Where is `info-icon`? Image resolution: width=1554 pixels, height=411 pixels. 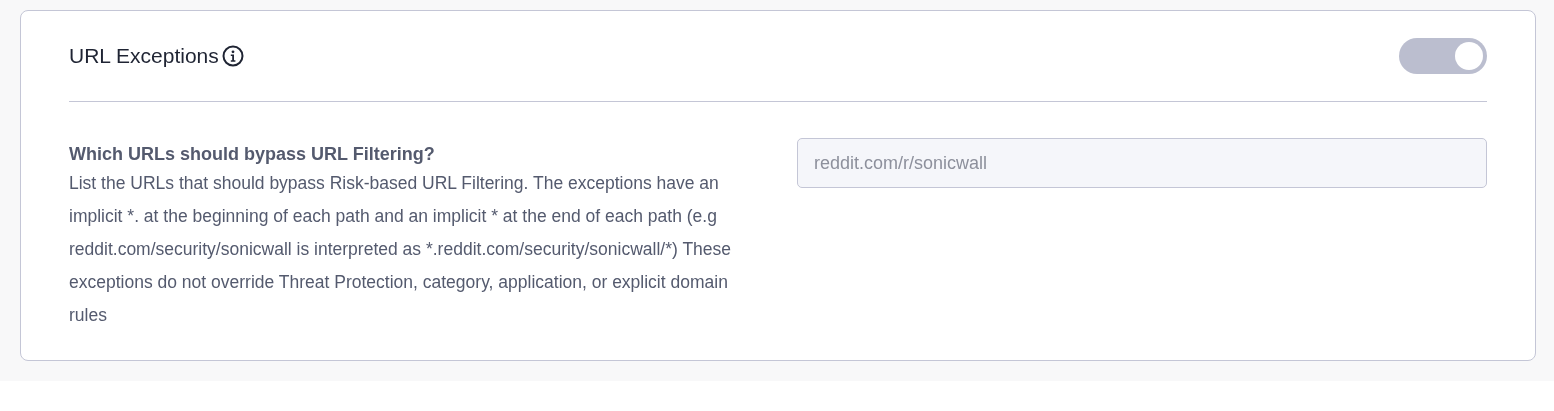
info-icon is located at coordinates (232, 56).